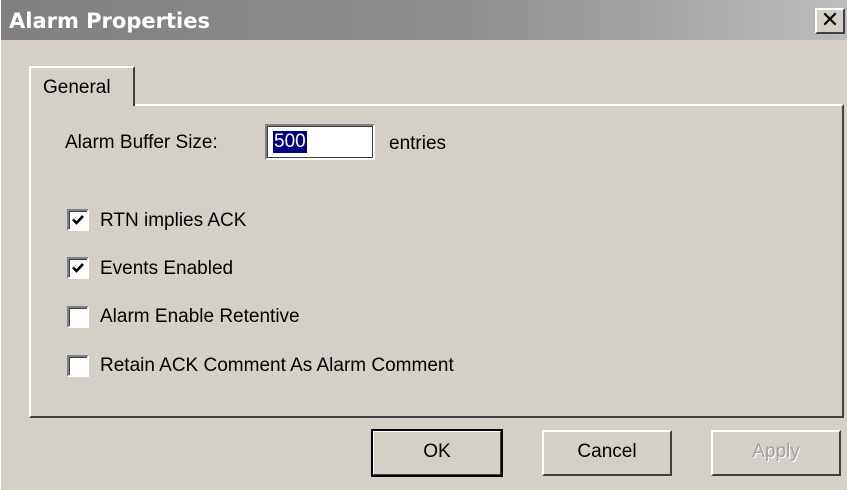  Describe the element at coordinates (109, 21) in the screenshot. I see `window-title: Alarm Properties` at that location.